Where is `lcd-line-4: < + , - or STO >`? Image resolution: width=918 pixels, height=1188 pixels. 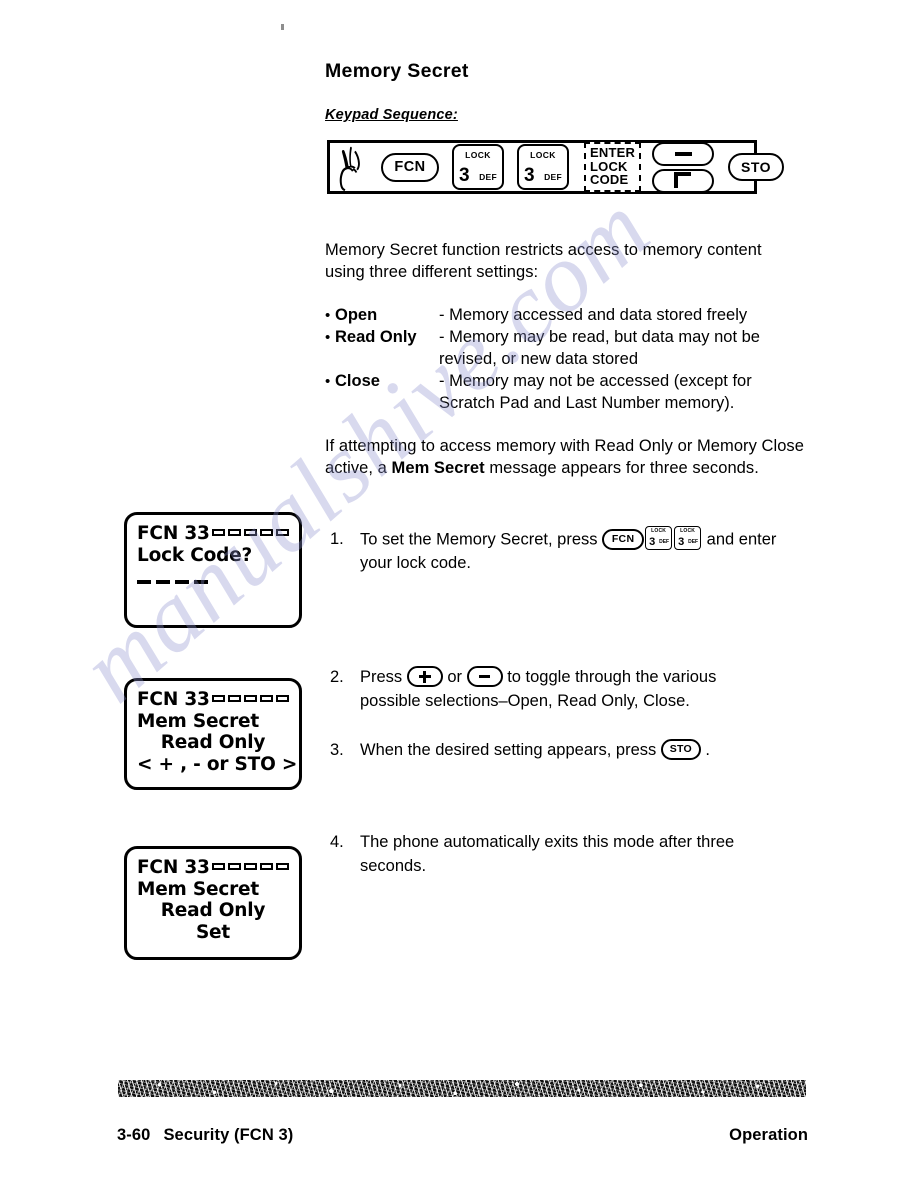
lcd-line-4: < + , - or STO > is located at coordinates (217, 764).